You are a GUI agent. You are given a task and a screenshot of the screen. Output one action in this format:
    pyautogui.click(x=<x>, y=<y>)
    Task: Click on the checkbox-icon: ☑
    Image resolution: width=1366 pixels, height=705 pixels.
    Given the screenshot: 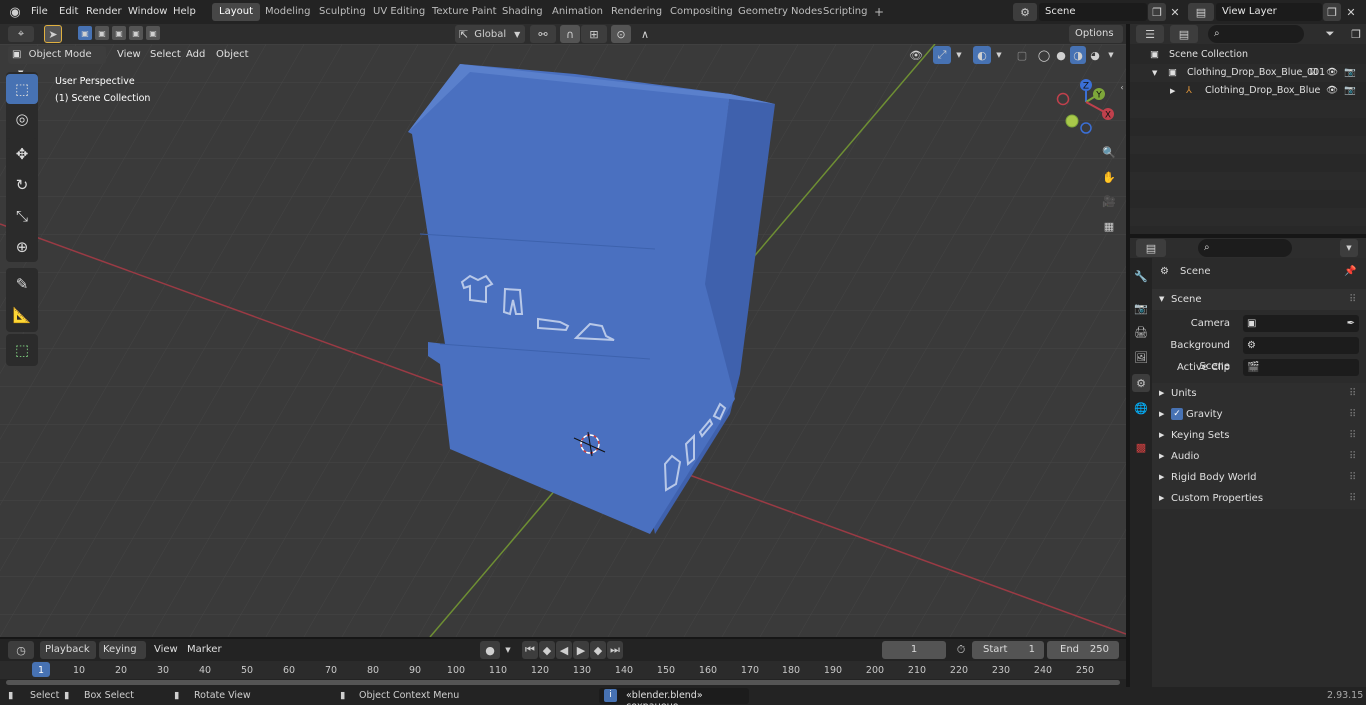 What is the action you would take?
    pyautogui.click(x=1313, y=73)
    